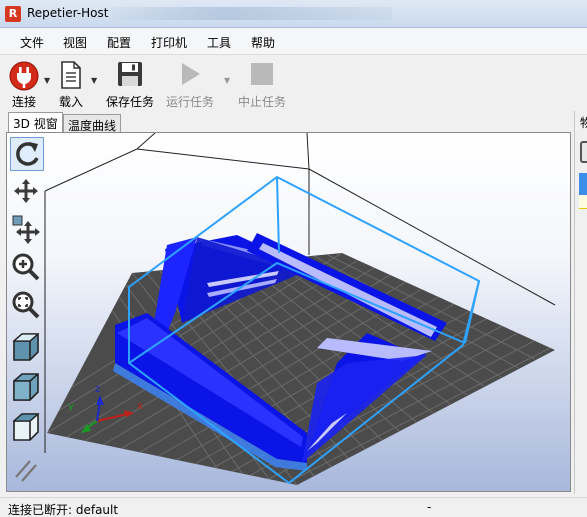 Image resolution: width=587 pixels, height=517 pixels. I want to click on object-list-item, so click(583, 202).